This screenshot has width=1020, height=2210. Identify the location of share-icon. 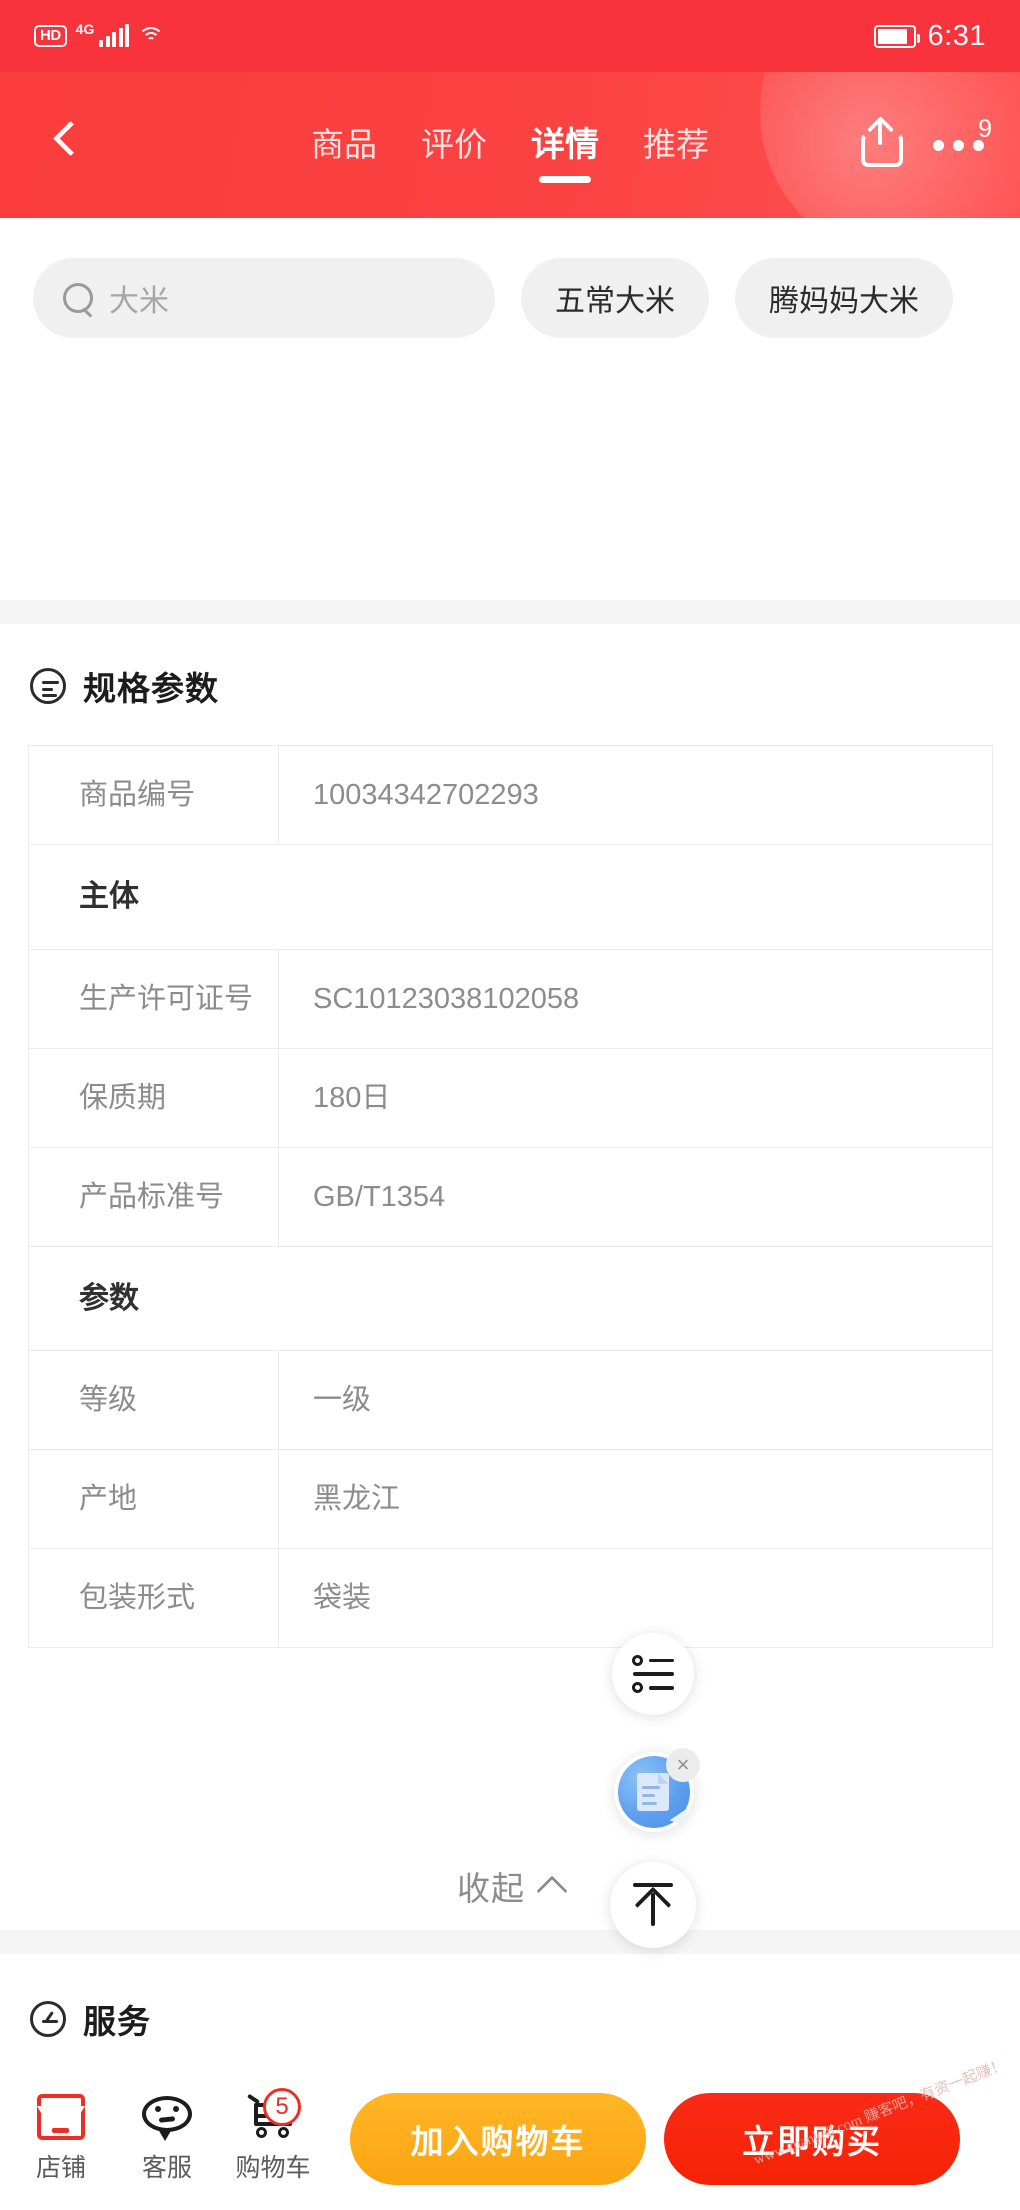
(882, 144).